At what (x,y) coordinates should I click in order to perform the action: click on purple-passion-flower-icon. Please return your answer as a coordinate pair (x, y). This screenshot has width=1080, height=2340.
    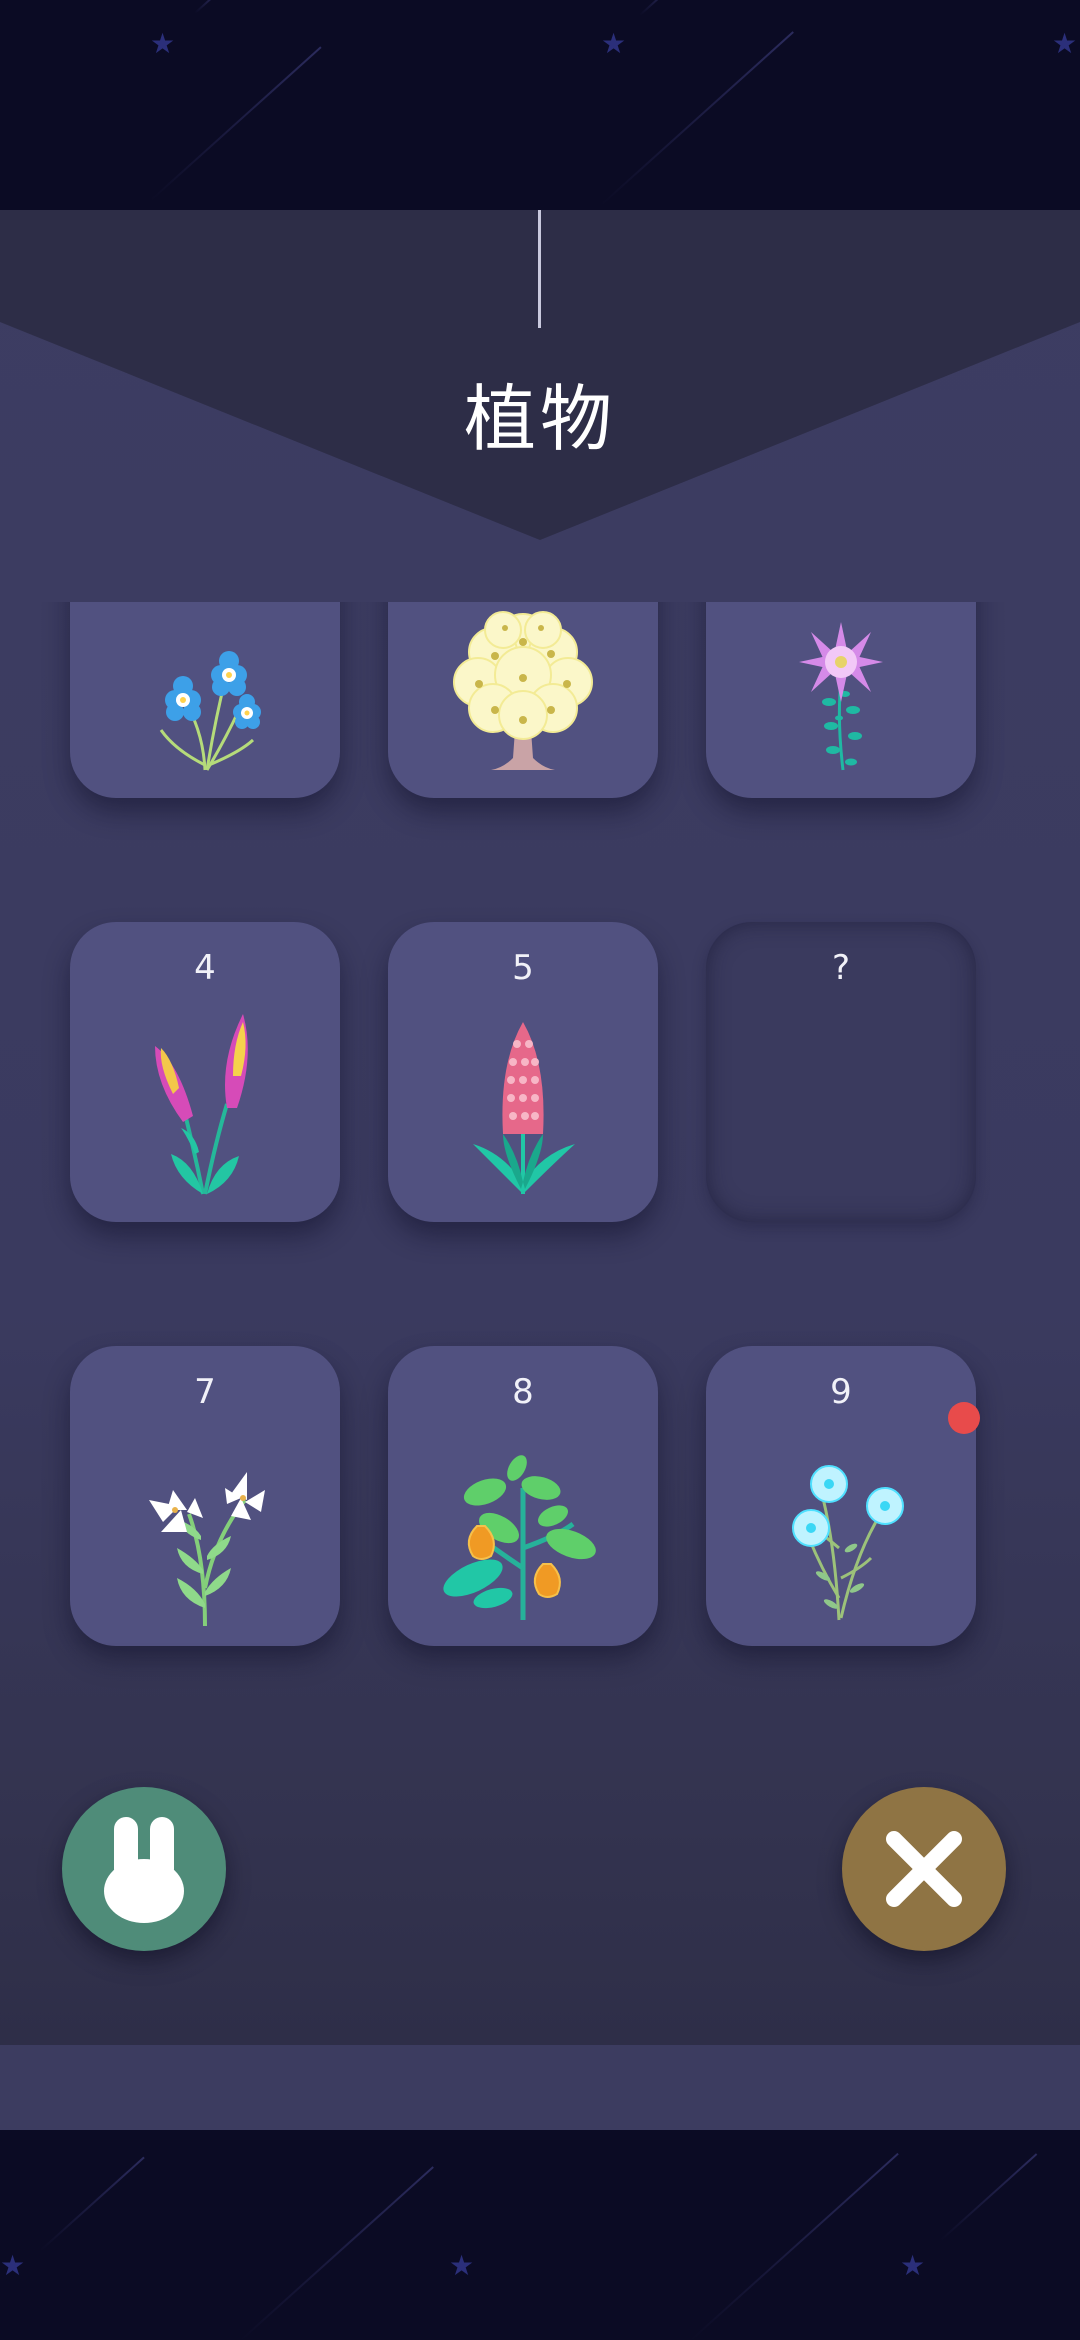
    Looking at the image, I should click on (841, 696).